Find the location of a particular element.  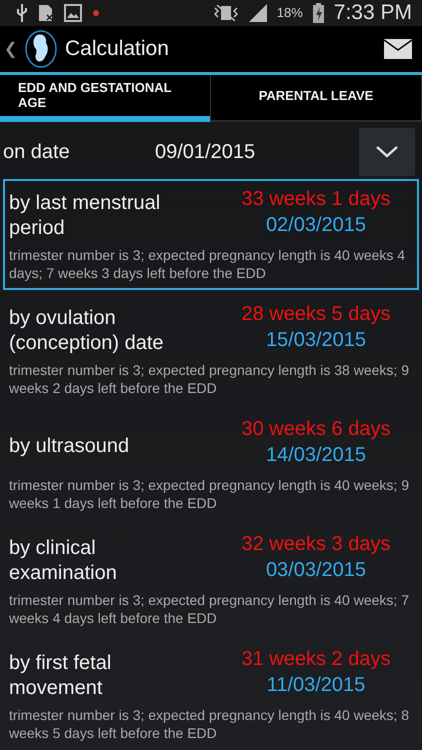

method-details: trimester number is 3; expected pregnancy length is 38 weeks; 9 weeks 2 days left before the EDD is located at coordinates (209, 379).